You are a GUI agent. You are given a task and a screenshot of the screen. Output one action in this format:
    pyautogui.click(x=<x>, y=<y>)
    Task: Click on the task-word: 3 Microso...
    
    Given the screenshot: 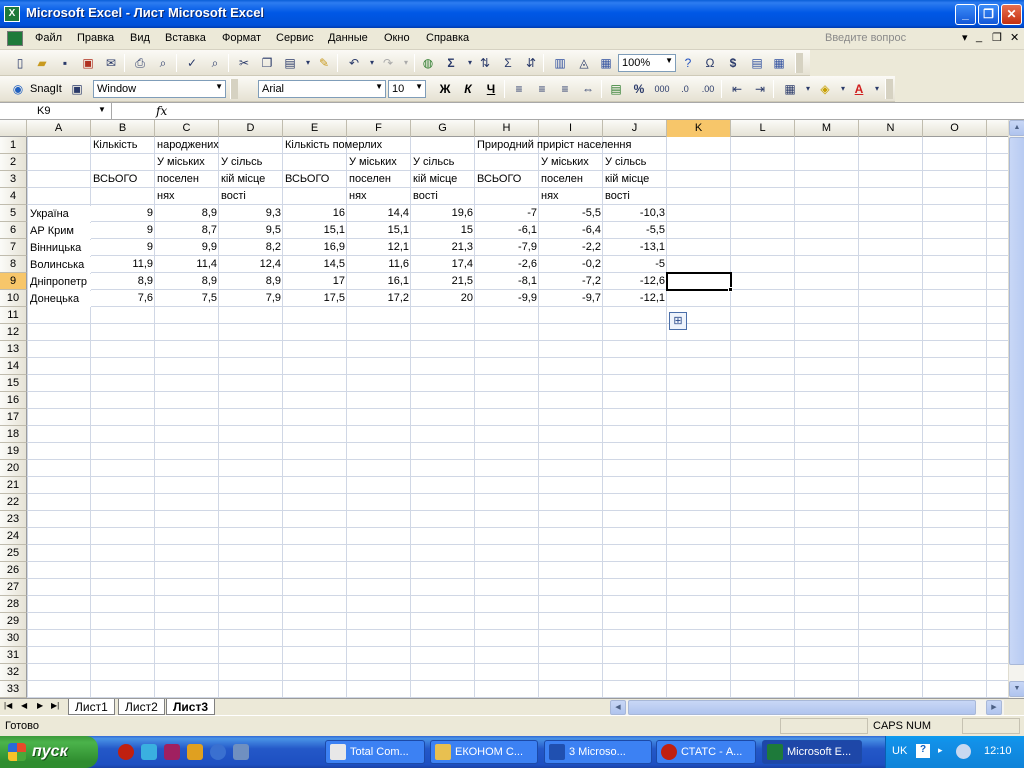 What is the action you would take?
    pyautogui.click(x=598, y=752)
    